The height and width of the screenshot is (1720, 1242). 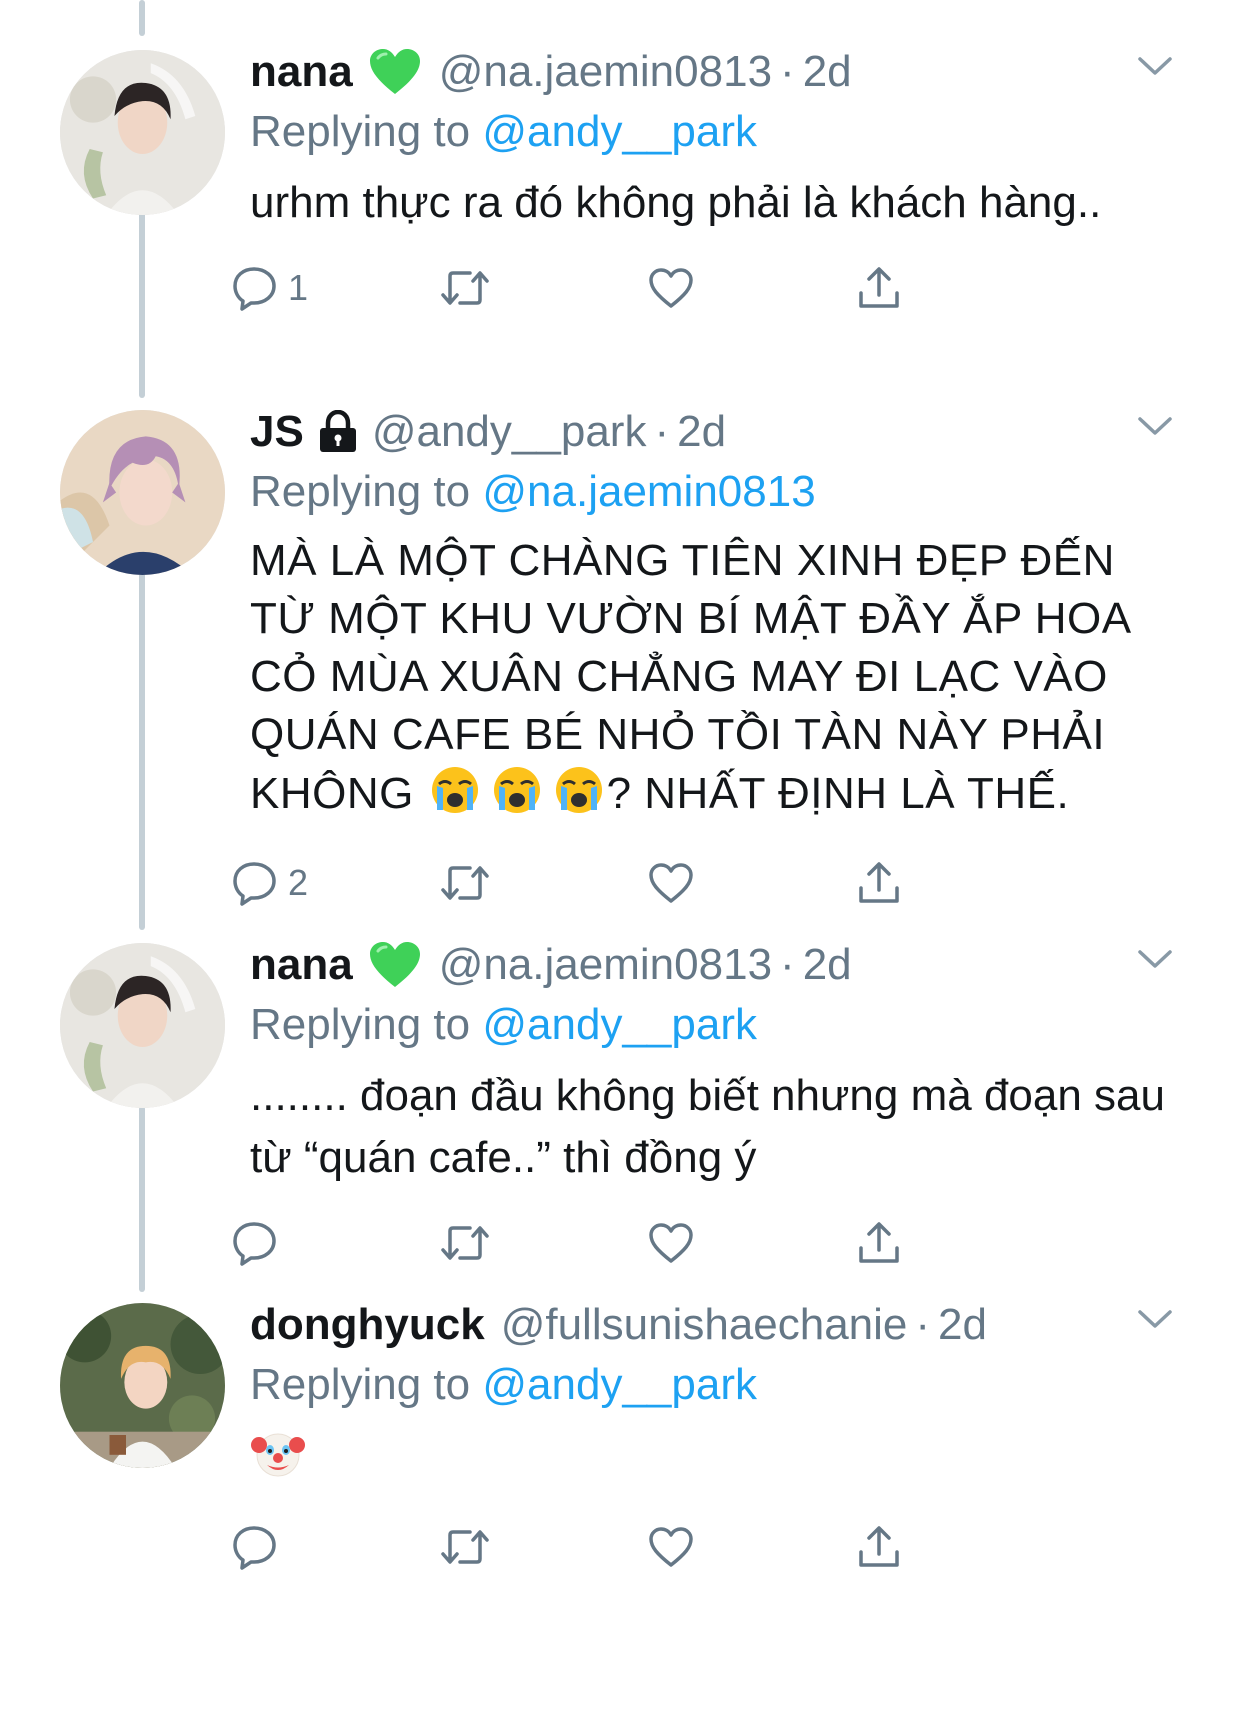 I want to click on replying-to: Replying to @na.jaemin0813, so click(x=716, y=492).